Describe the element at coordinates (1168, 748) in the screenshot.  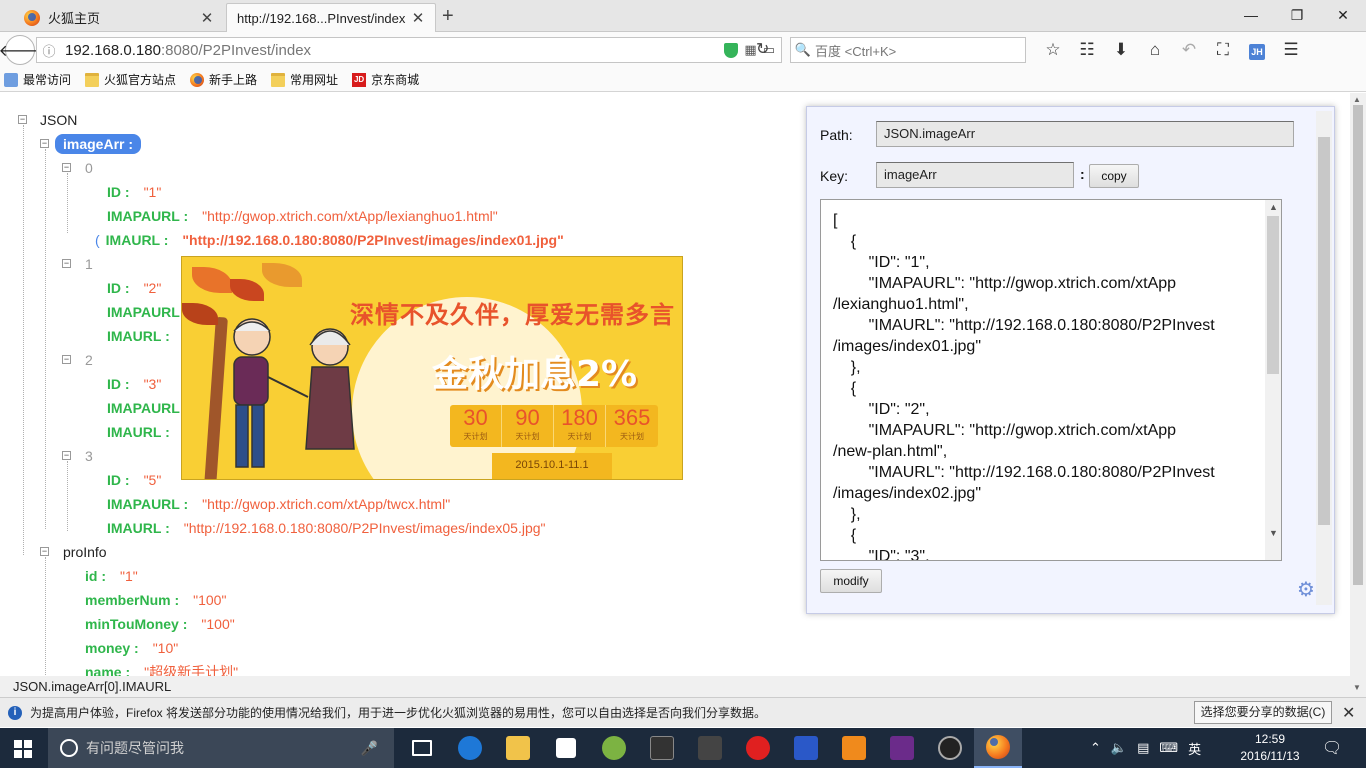
I see `keyboard-icon: ⌨` at that location.